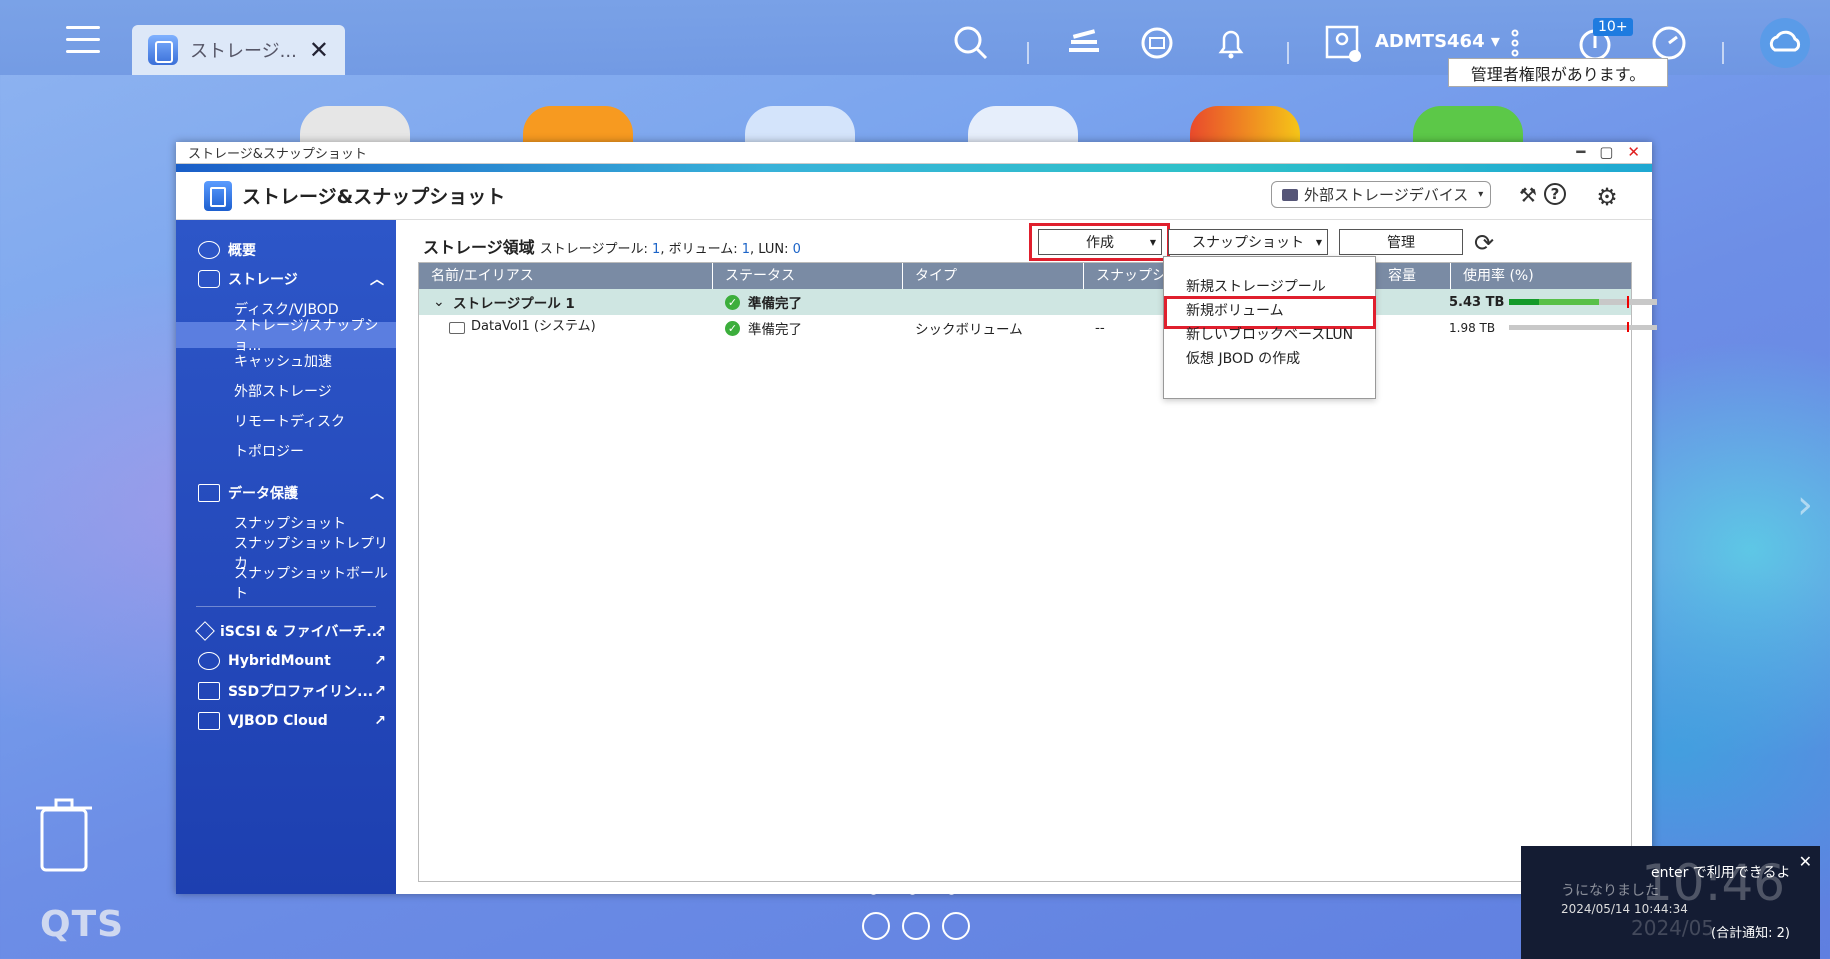 This screenshot has width=1830, height=959. What do you see at coordinates (1437, 41) in the screenshot?
I see `user-menu: ADMTS464 ▾` at bounding box center [1437, 41].